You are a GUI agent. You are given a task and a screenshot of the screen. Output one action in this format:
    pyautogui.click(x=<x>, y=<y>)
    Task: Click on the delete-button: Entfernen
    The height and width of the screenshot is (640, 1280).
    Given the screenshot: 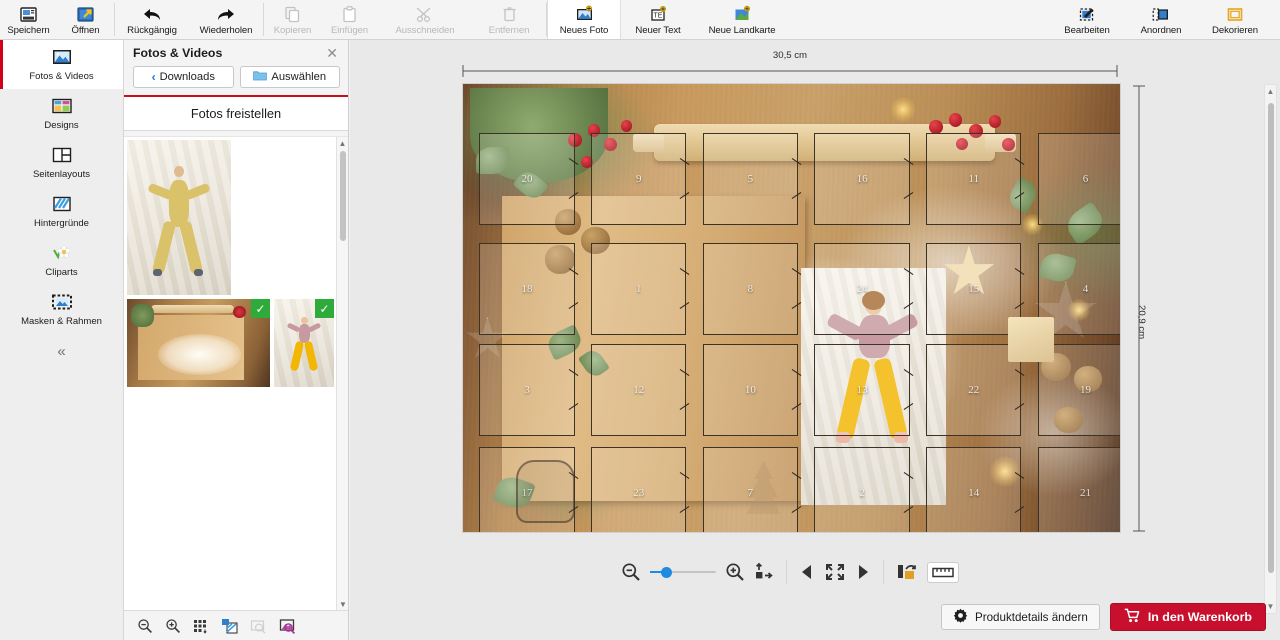 What is the action you would take?
    pyautogui.click(x=509, y=19)
    